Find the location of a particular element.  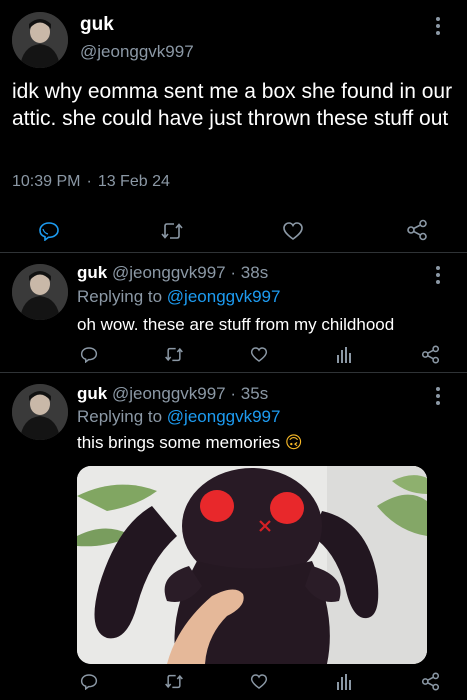

tweet-time: 10:39 PM is located at coordinates (46, 181).